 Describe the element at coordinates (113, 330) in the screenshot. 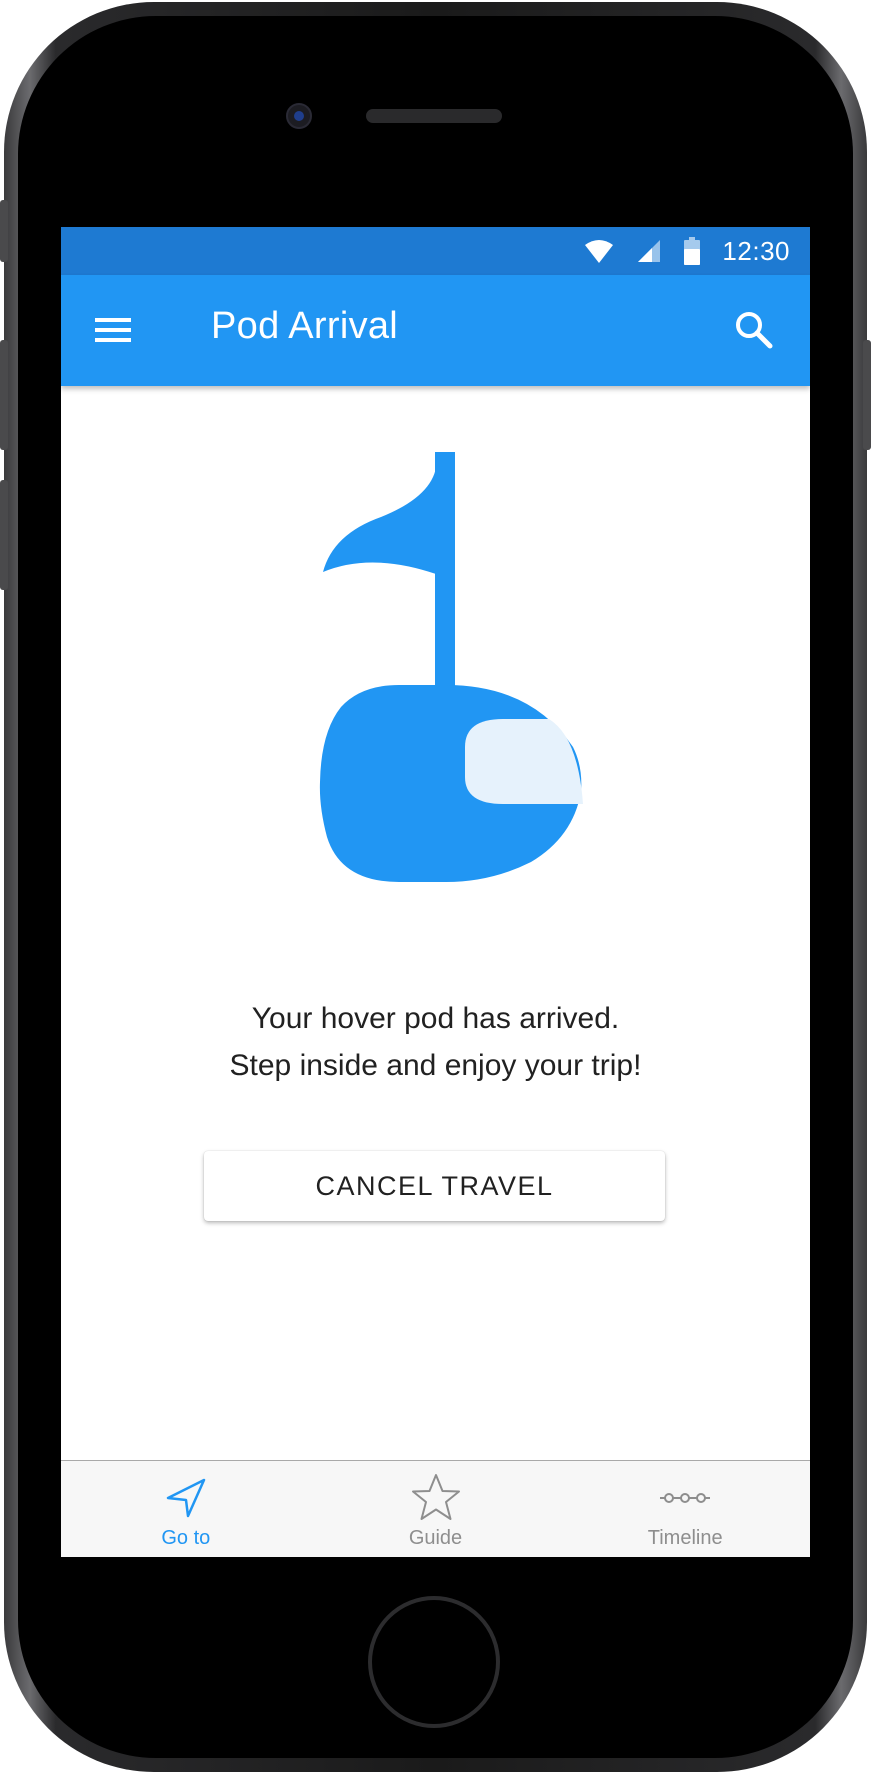

I see `menu-icon` at that location.